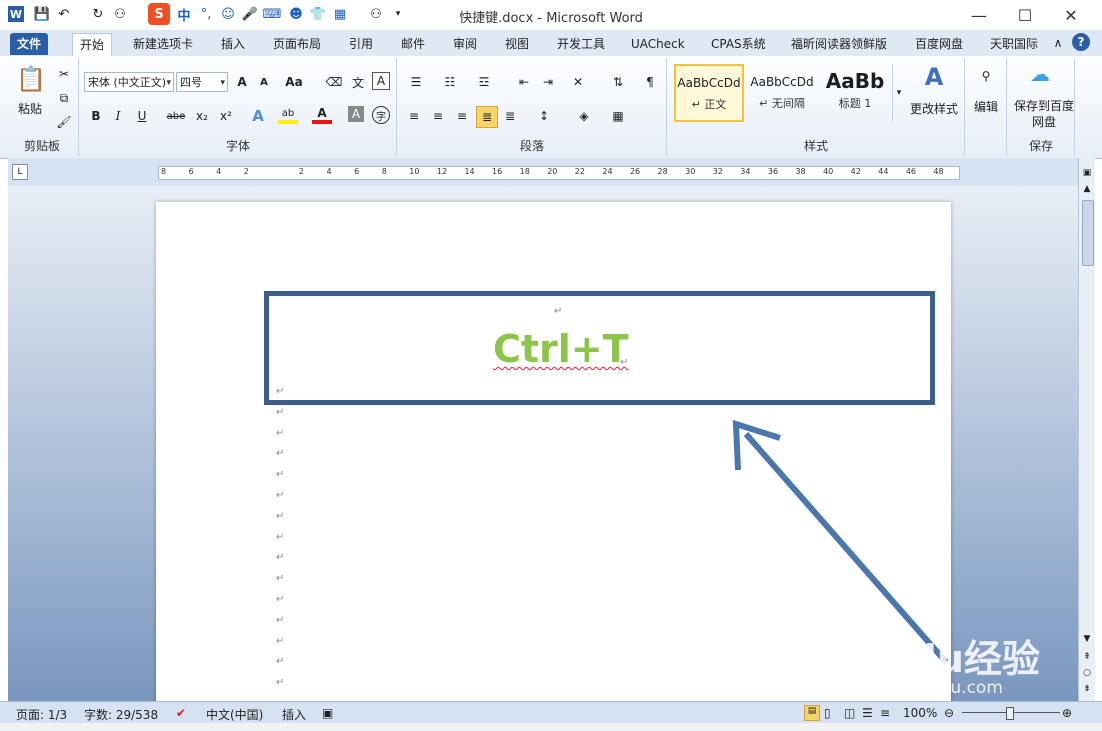  What do you see at coordinates (41, 714) in the screenshot?
I see `status-page: 页面: 1/3` at bounding box center [41, 714].